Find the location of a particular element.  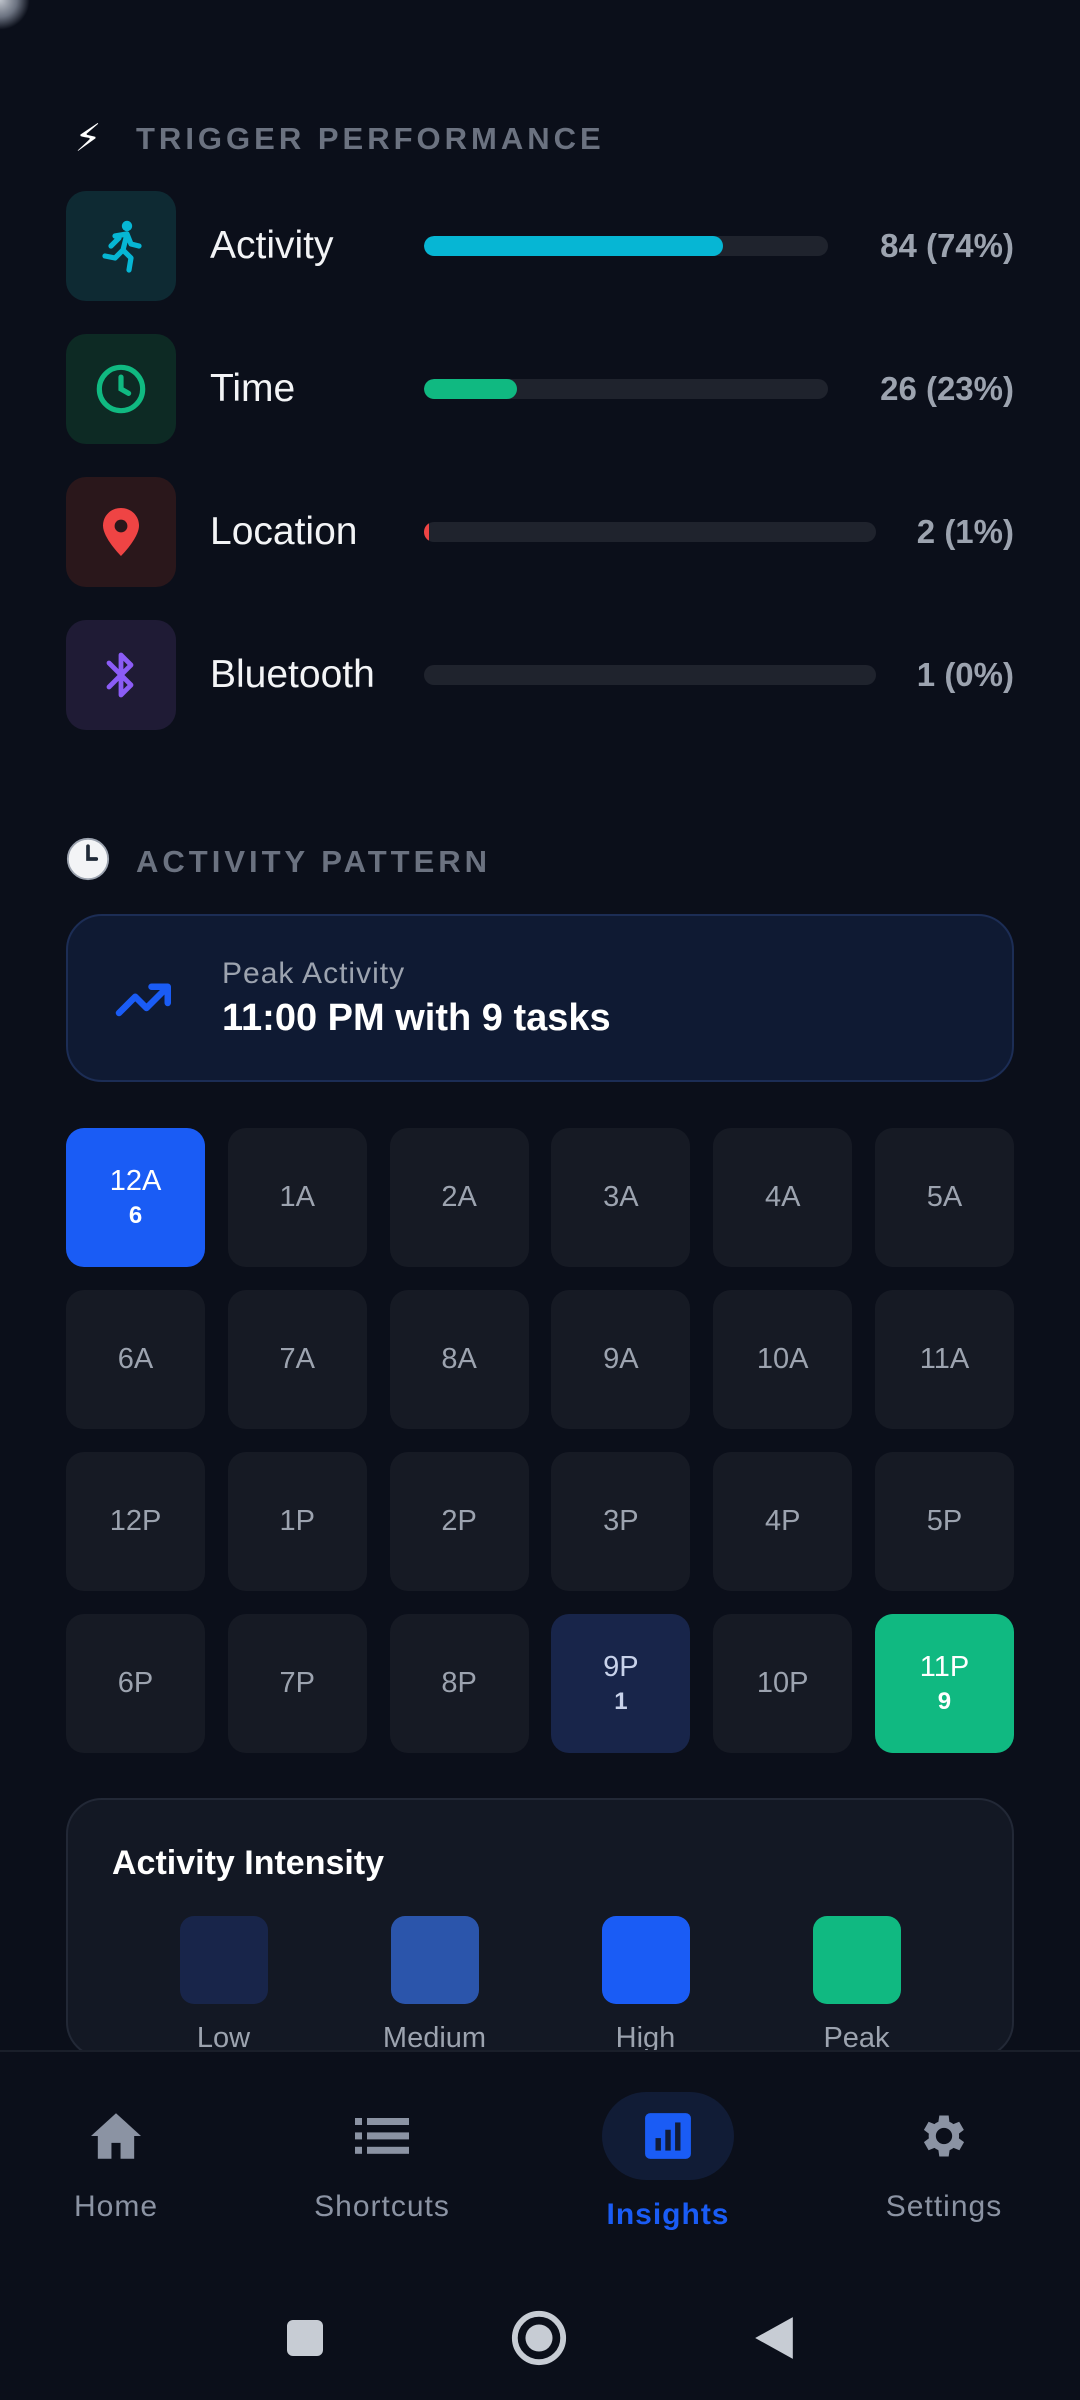

hour-cell-9a: 9A is located at coordinates (621, 1359).